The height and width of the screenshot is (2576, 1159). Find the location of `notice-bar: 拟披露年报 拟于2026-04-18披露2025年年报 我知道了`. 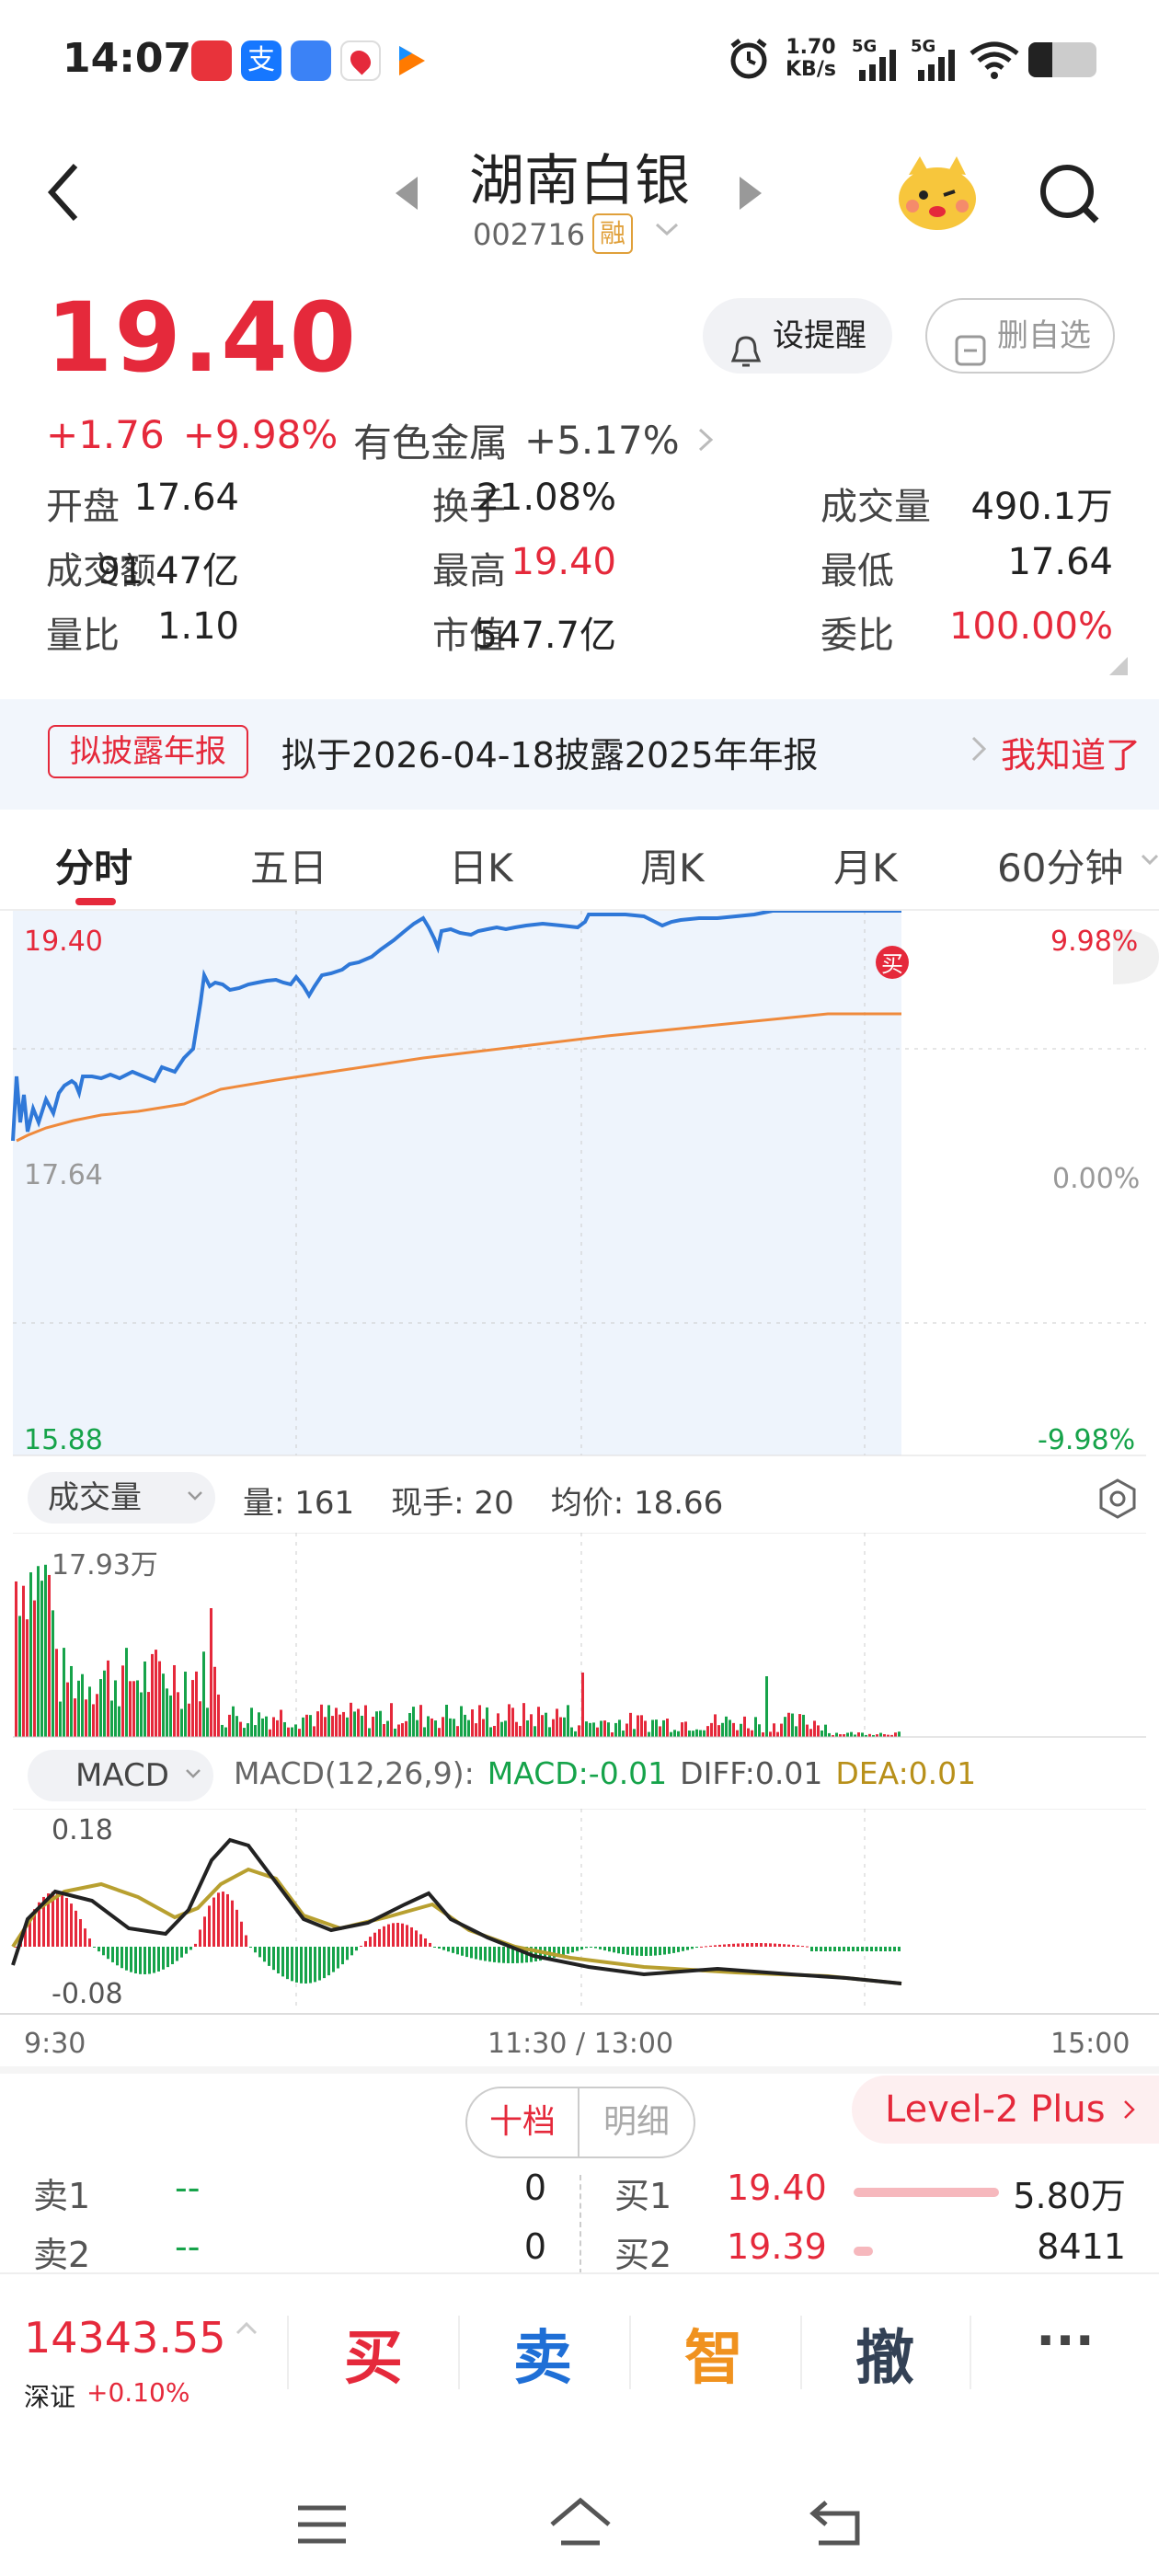

notice-bar: 拟披露年报 拟于2026-04-18披露2025年年报 我知道了 is located at coordinates (579, 754).